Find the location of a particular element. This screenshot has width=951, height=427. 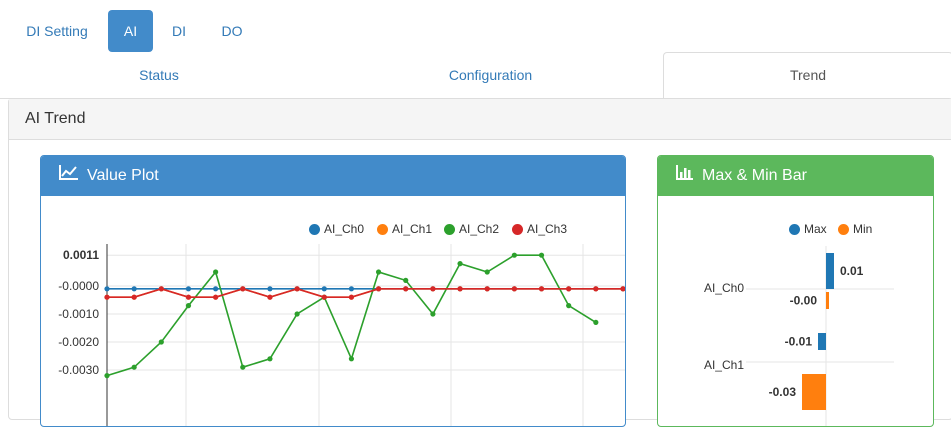

tab-trend: Trend is located at coordinates (807, 75).